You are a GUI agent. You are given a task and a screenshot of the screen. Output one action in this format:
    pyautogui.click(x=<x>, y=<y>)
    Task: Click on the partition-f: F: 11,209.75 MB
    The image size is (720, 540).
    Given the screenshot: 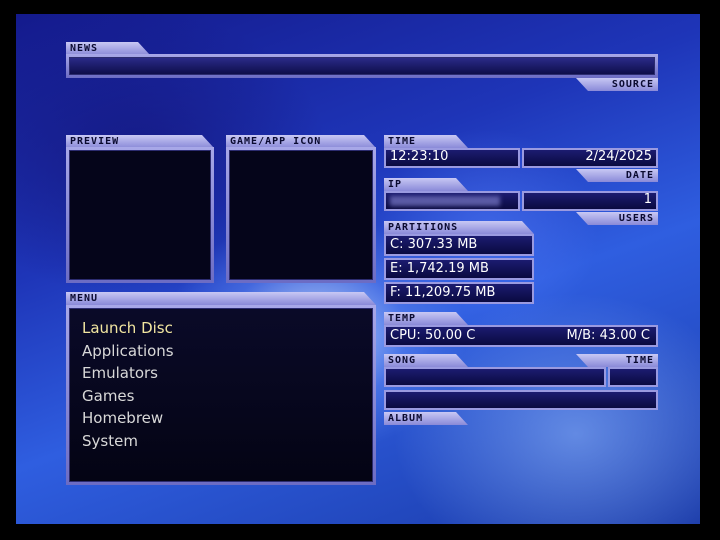 What is the action you would take?
    pyautogui.click(x=459, y=293)
    